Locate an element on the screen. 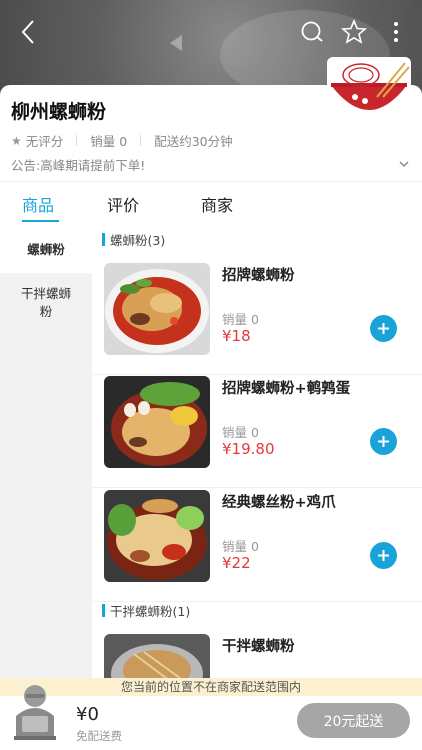 Image resolution: width=422 pixels, height=750 pixels. product-item: 招牌螺蛳粉+鹌鹑蛋 销量 0 ¥19.80 is located at coordinates (257, 432).